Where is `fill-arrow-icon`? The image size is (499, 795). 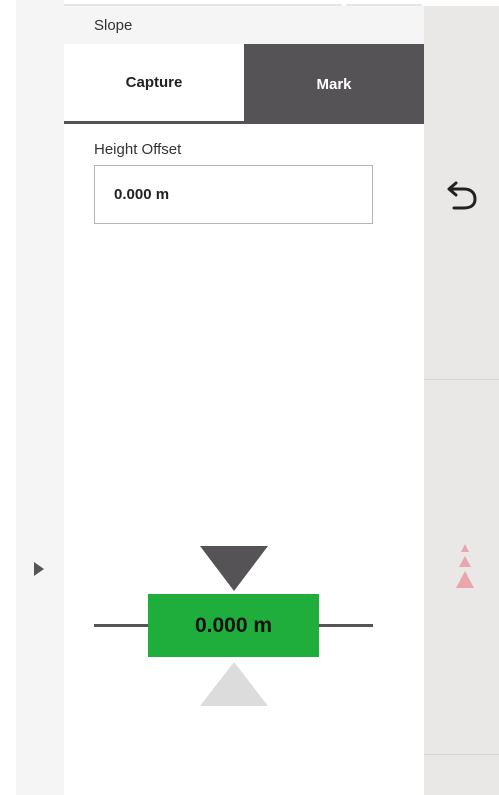 fill-arrow-icon is located at coordinates (234, 684).